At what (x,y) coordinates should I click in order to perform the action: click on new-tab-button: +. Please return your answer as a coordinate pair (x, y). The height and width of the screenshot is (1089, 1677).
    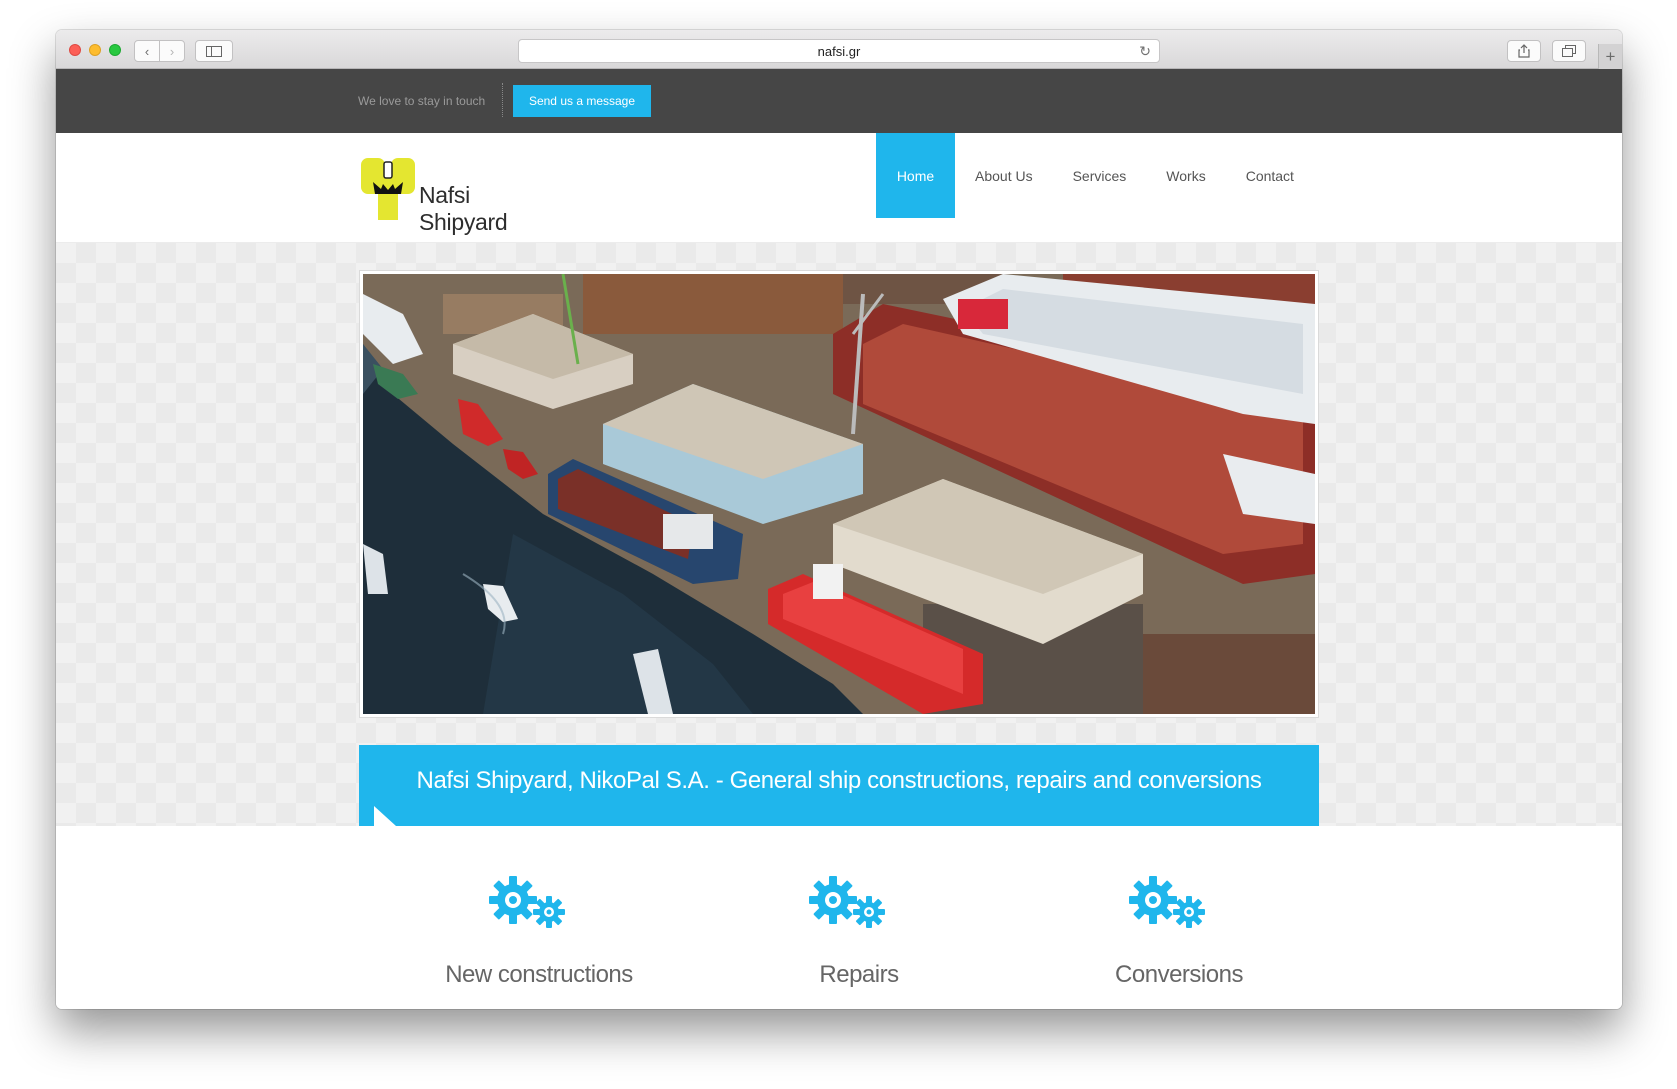
    Looking at the image, I should click on (1610, 56).